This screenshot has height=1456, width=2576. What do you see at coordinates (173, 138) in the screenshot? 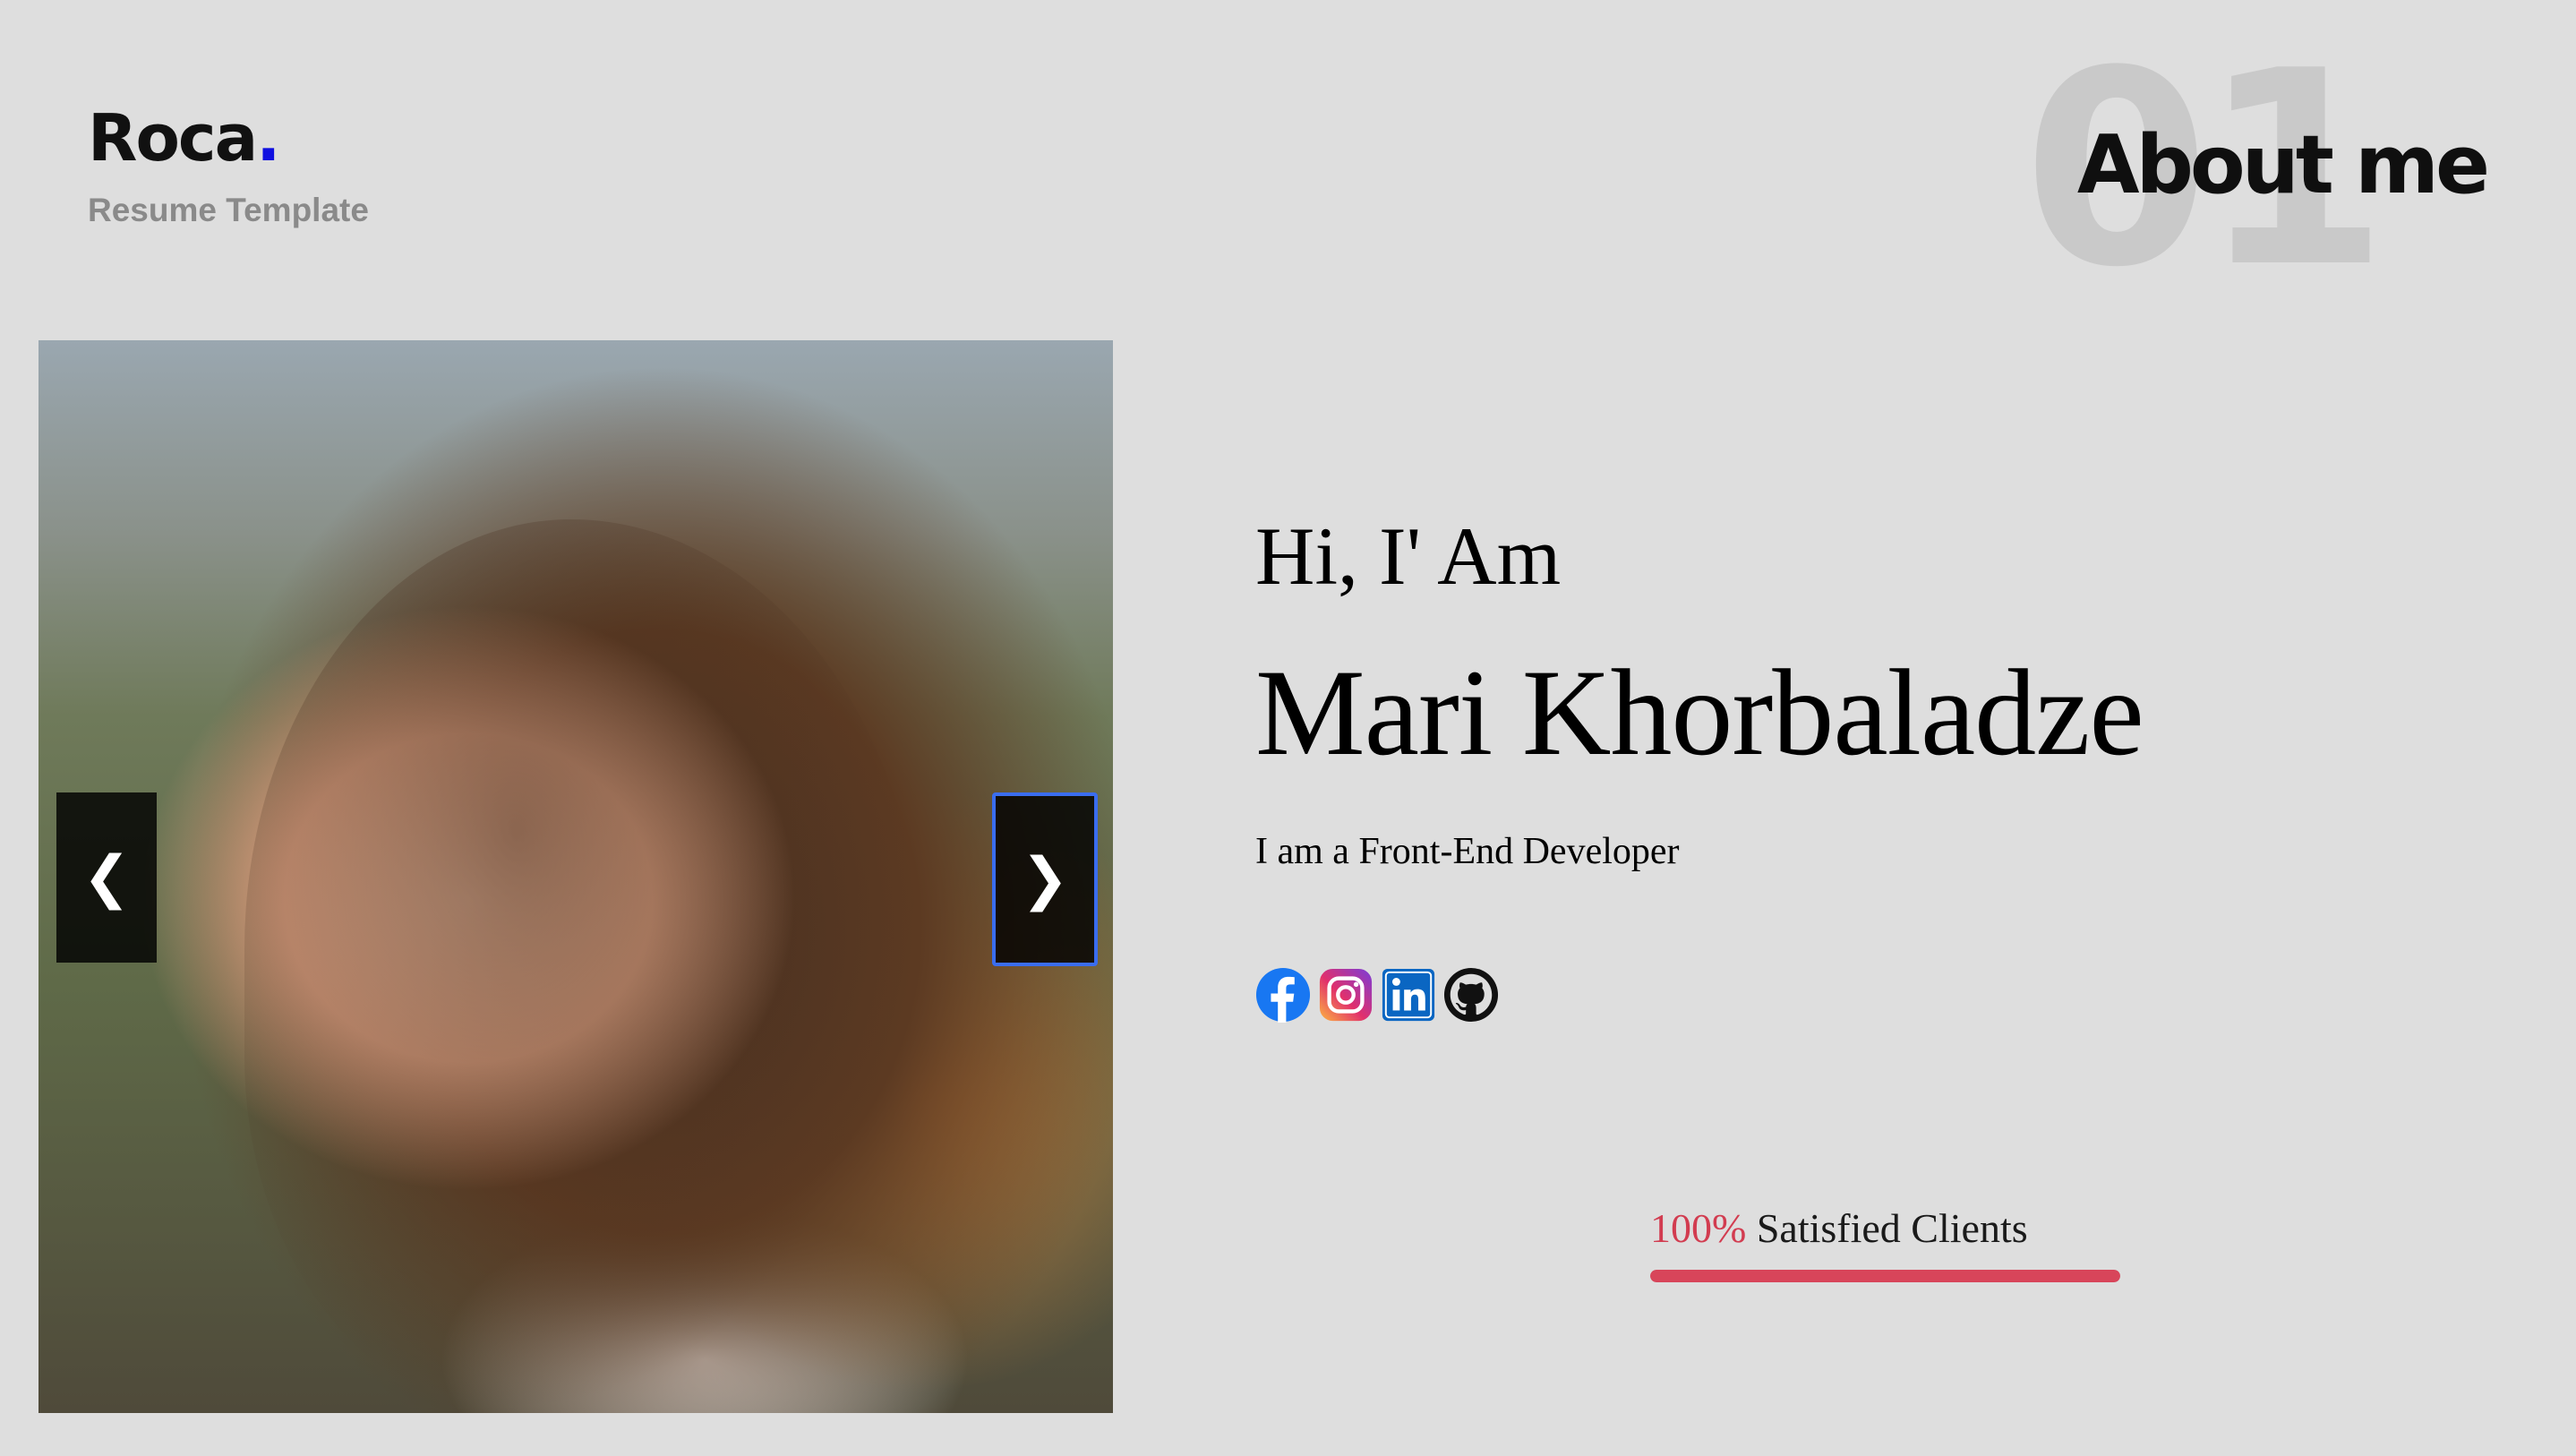
I see `brand-name: Roca` at bounding box center [173, 138].